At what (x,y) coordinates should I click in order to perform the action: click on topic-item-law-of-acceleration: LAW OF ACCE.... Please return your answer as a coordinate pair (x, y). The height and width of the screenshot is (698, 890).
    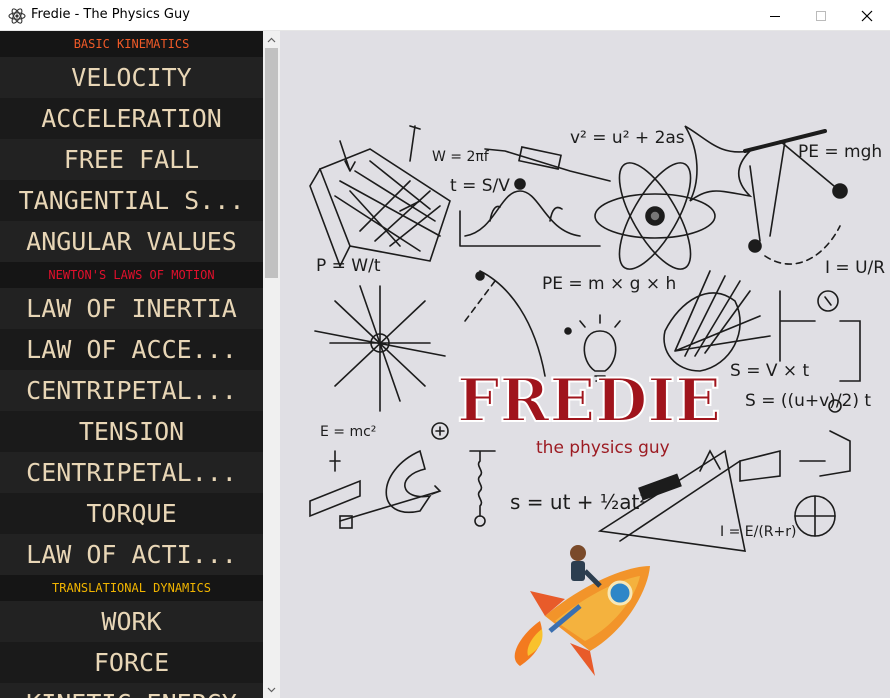
    Looking at the image, I should click on (131, 349).